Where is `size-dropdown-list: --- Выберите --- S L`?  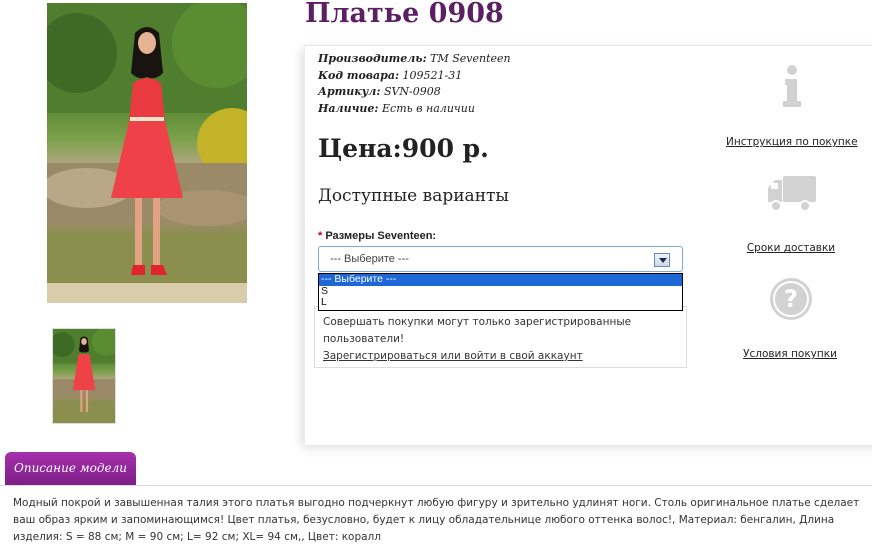
size-dropdown-list: --- Выберите --- S L is located at coordinates (500, 292).